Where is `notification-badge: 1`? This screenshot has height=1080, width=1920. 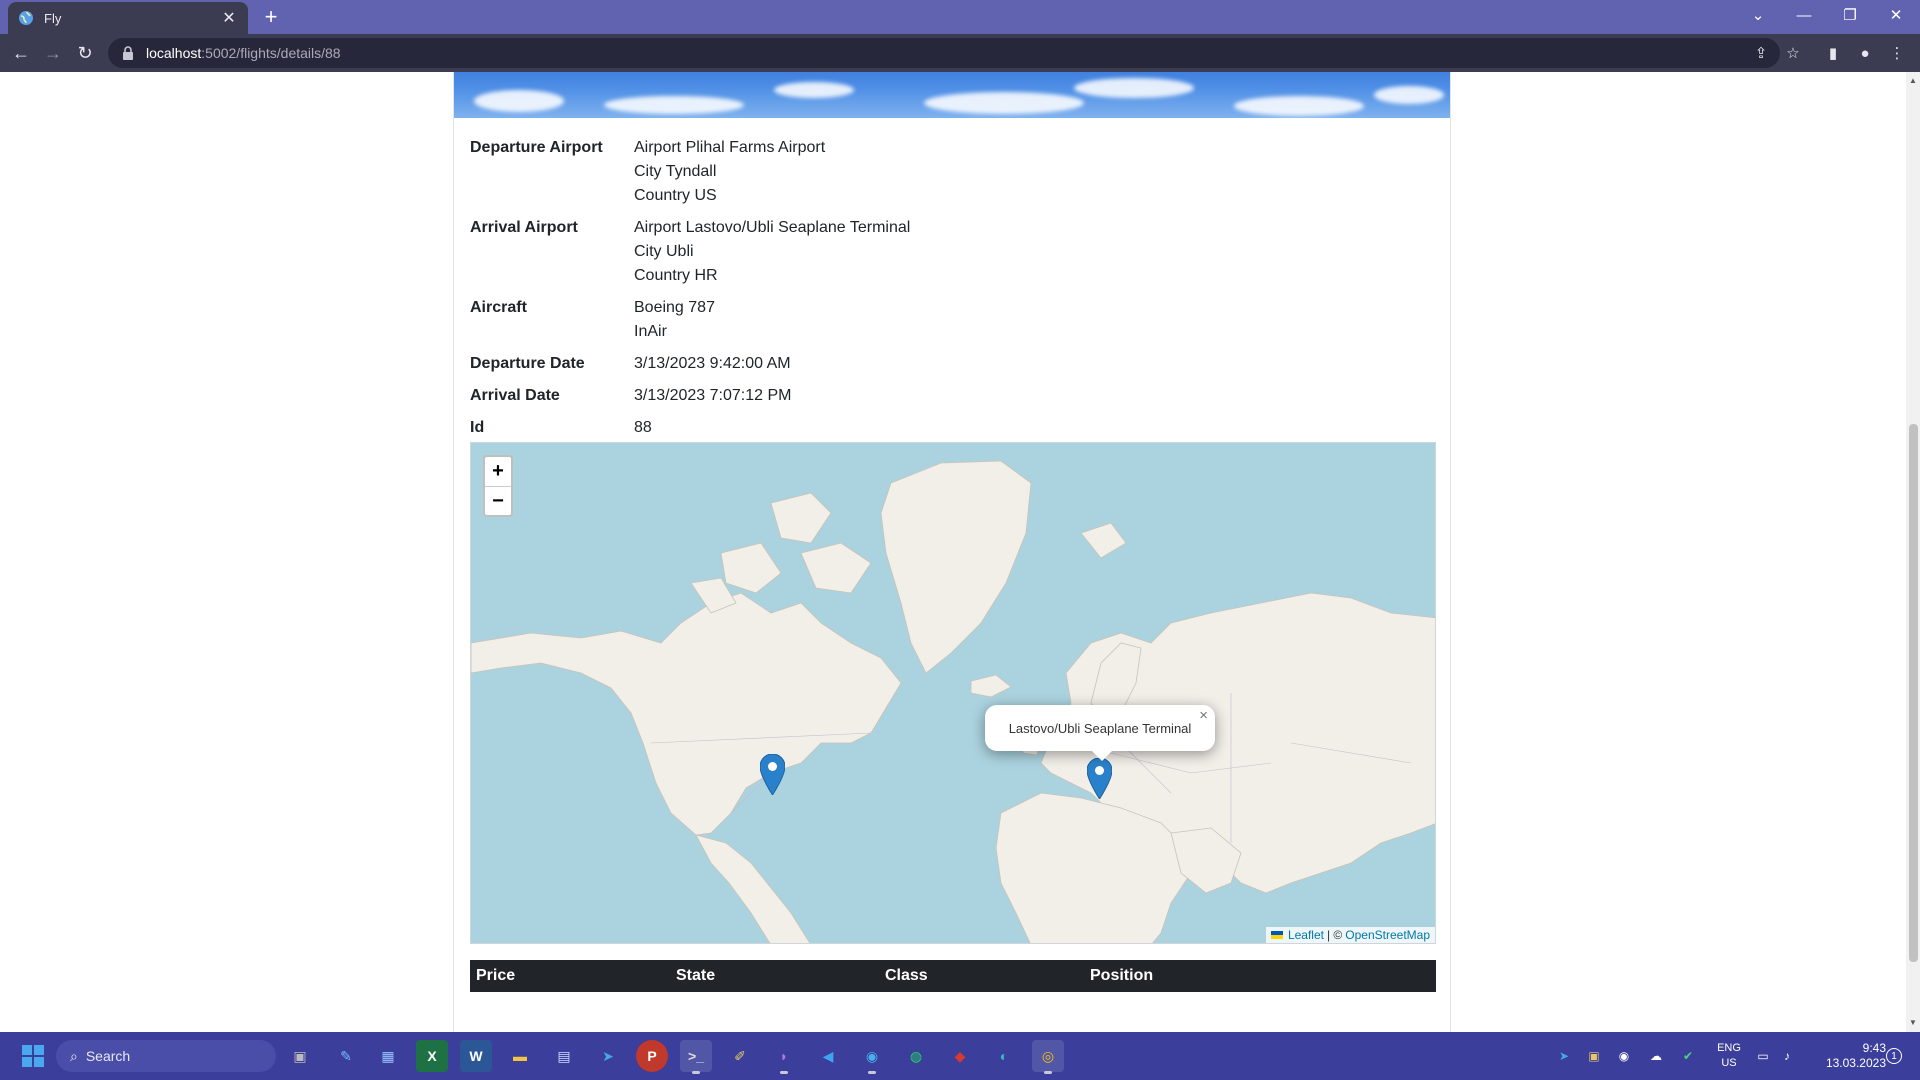 notification-badge: 1 is located at coordinates (1894, 1056).